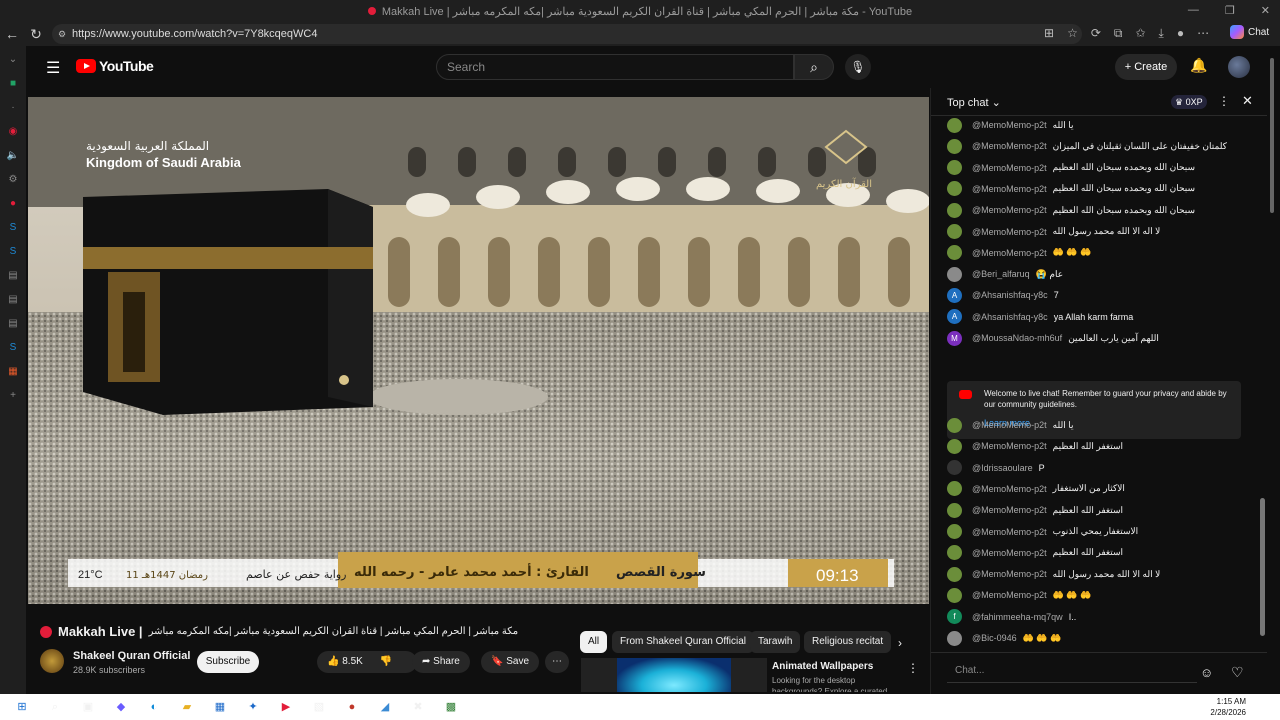 This screenshot has width=1280, height=720. I want to click on recommended-title: Animated Wallpapers, so click(822, 666).